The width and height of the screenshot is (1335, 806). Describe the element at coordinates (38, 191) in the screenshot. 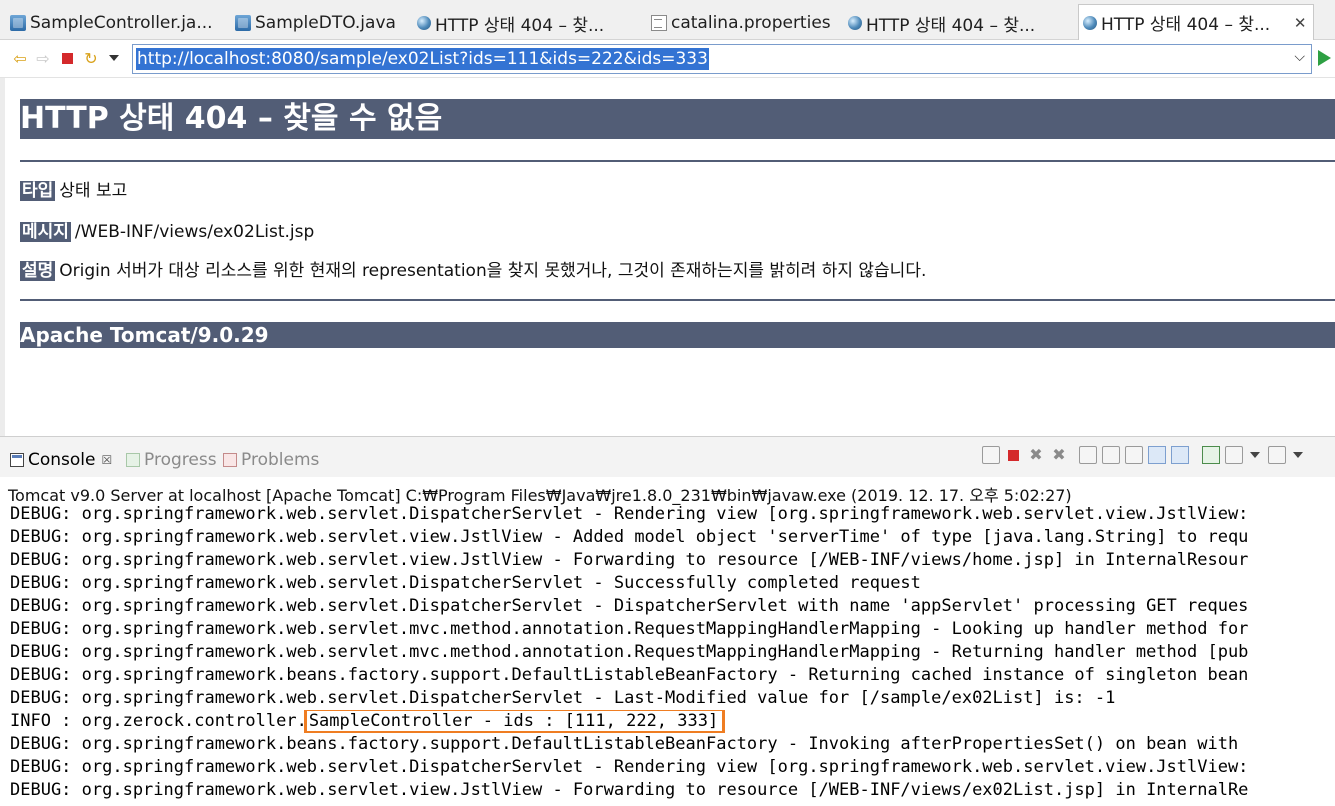

I see `type-label: 타입` at that location.